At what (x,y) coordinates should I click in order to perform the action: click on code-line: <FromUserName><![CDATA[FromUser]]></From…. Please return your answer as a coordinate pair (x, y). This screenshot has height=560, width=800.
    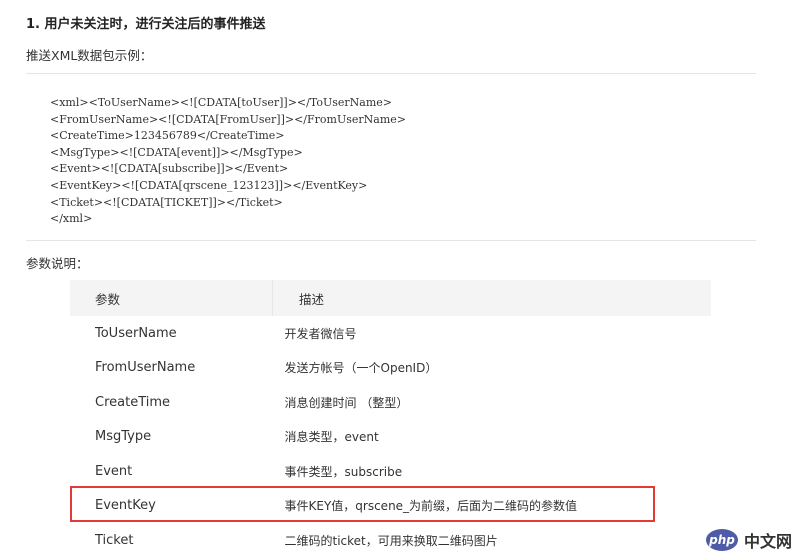
    Looking at the image, I should click on (228, 119).